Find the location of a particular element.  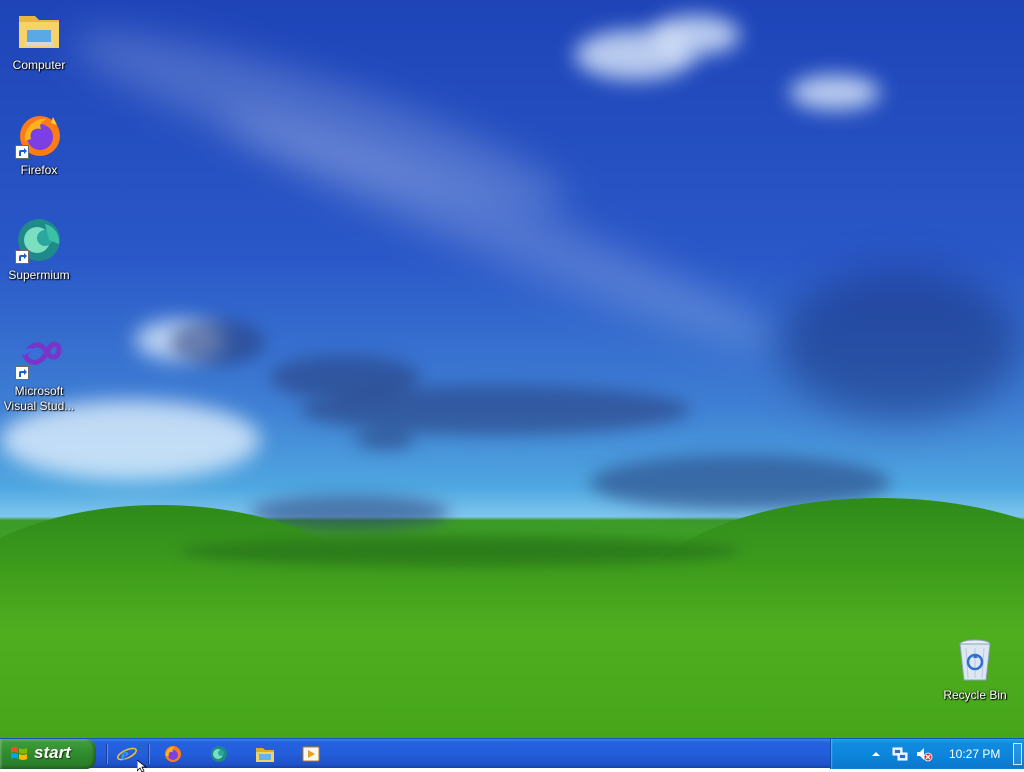

chevron-up-icon is located at coordinates (876, 754).